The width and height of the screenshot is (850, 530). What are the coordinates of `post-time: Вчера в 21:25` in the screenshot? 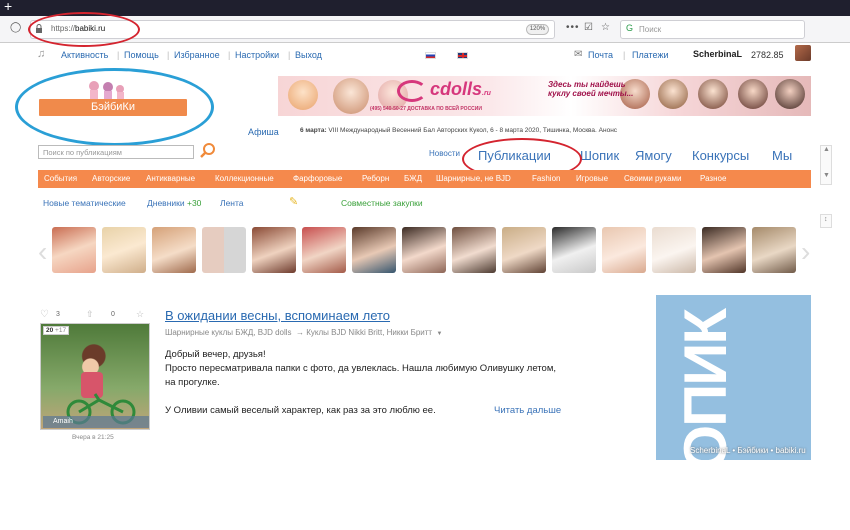 It's located at (93, 437).